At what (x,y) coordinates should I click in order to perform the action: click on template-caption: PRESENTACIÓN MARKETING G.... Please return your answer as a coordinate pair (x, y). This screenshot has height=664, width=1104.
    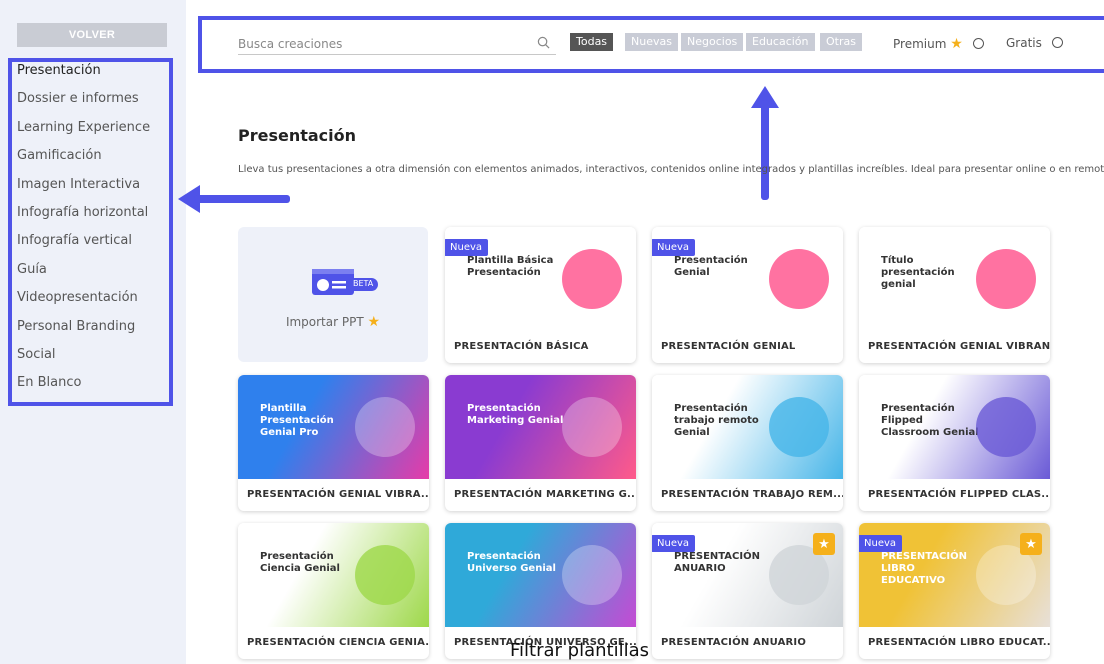
    Looking at the image, I should click on (545, 494).